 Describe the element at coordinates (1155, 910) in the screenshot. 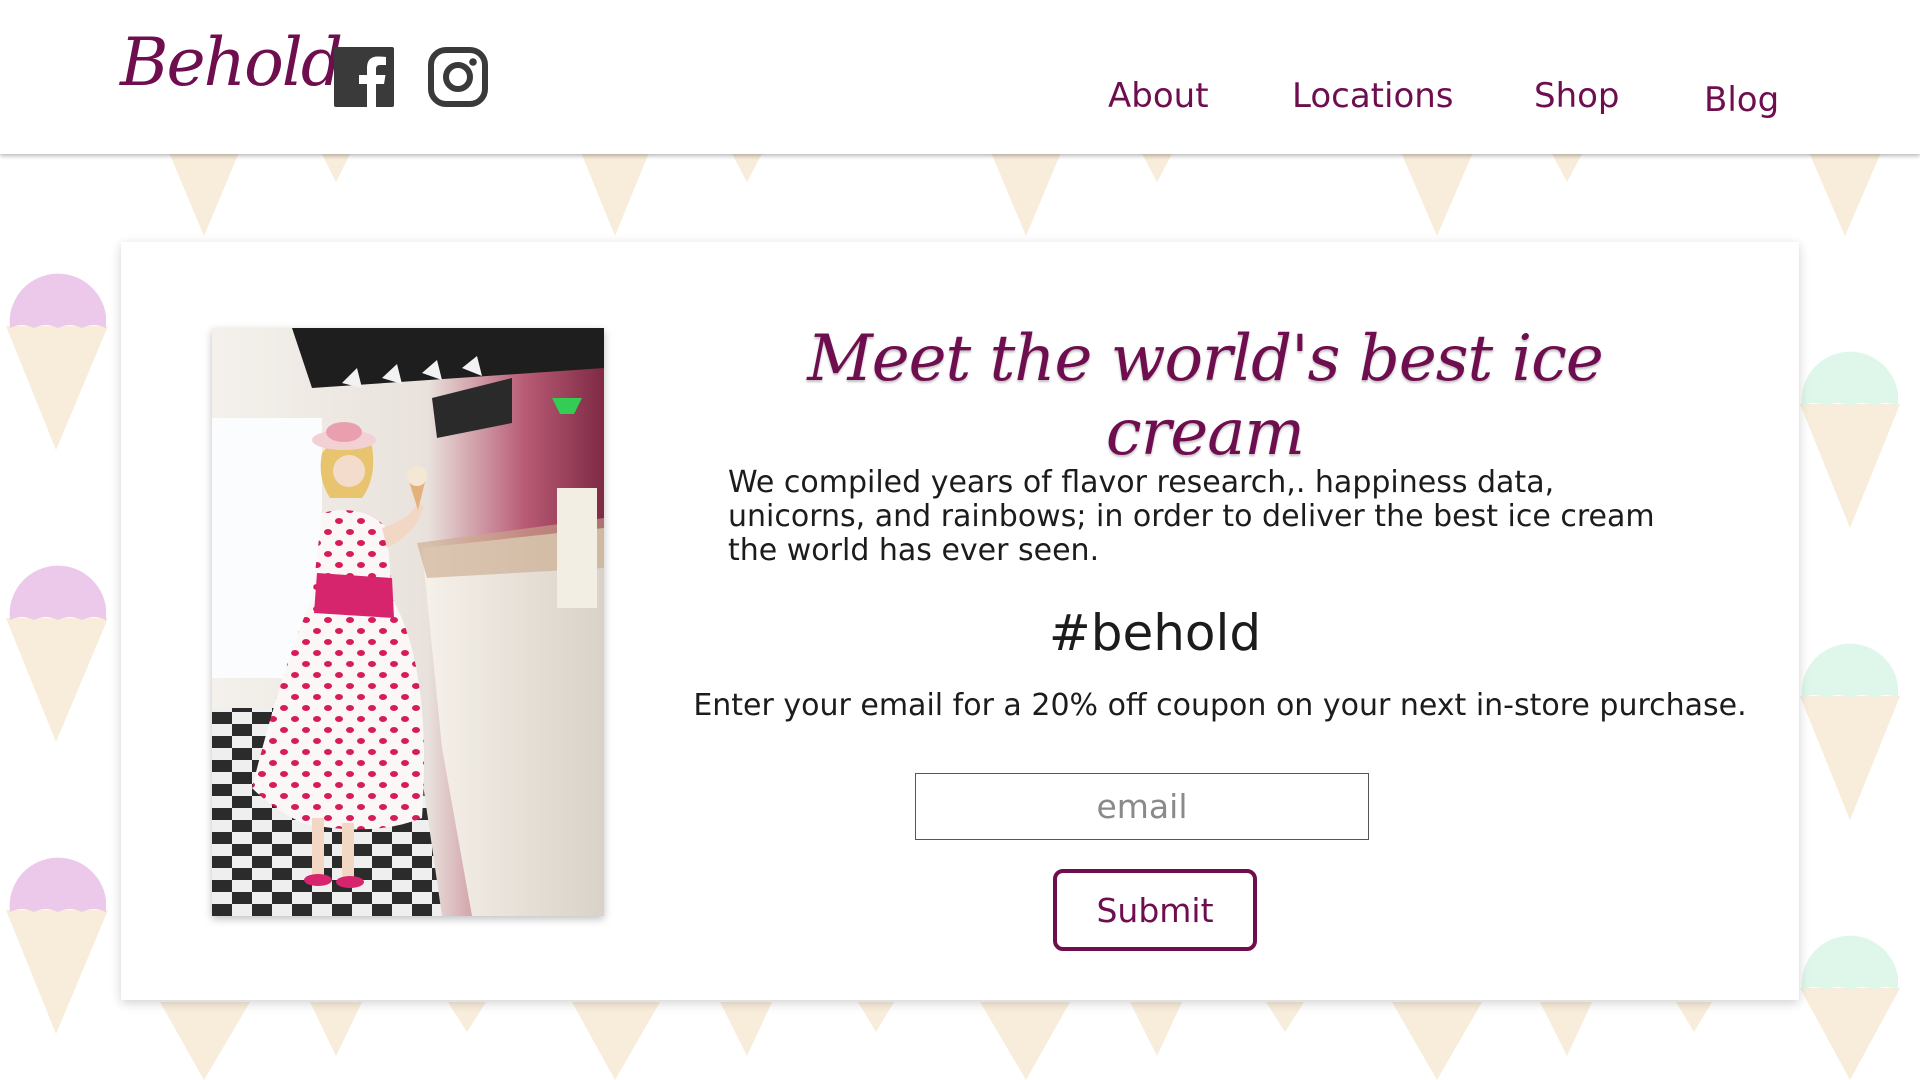

I see `submit-button: Submit` at that location.